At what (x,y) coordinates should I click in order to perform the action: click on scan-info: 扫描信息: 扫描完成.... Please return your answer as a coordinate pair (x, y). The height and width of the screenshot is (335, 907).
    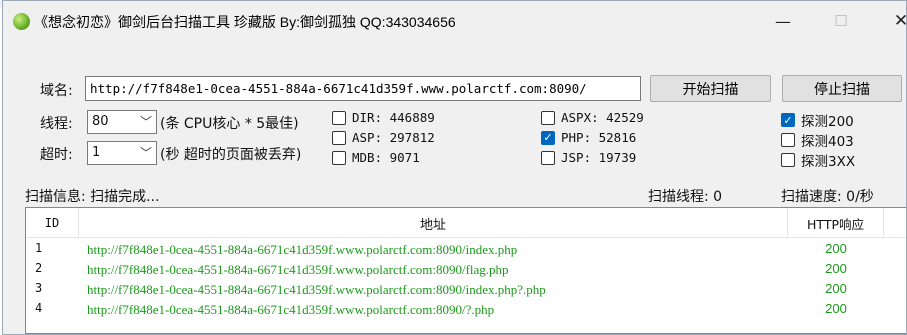
    Looking at the image, I should click on (92, 197).